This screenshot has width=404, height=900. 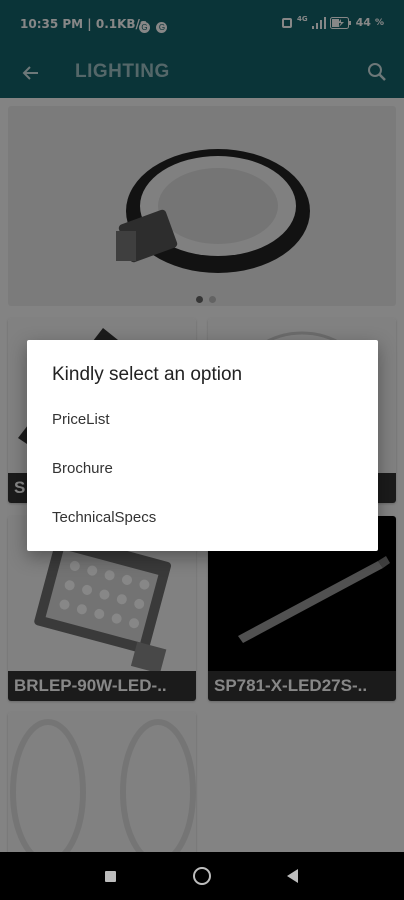 What do you see at coordinates (292, 876) in the screenshot?
I see `system-back-button` at bounding box center [292, 876].